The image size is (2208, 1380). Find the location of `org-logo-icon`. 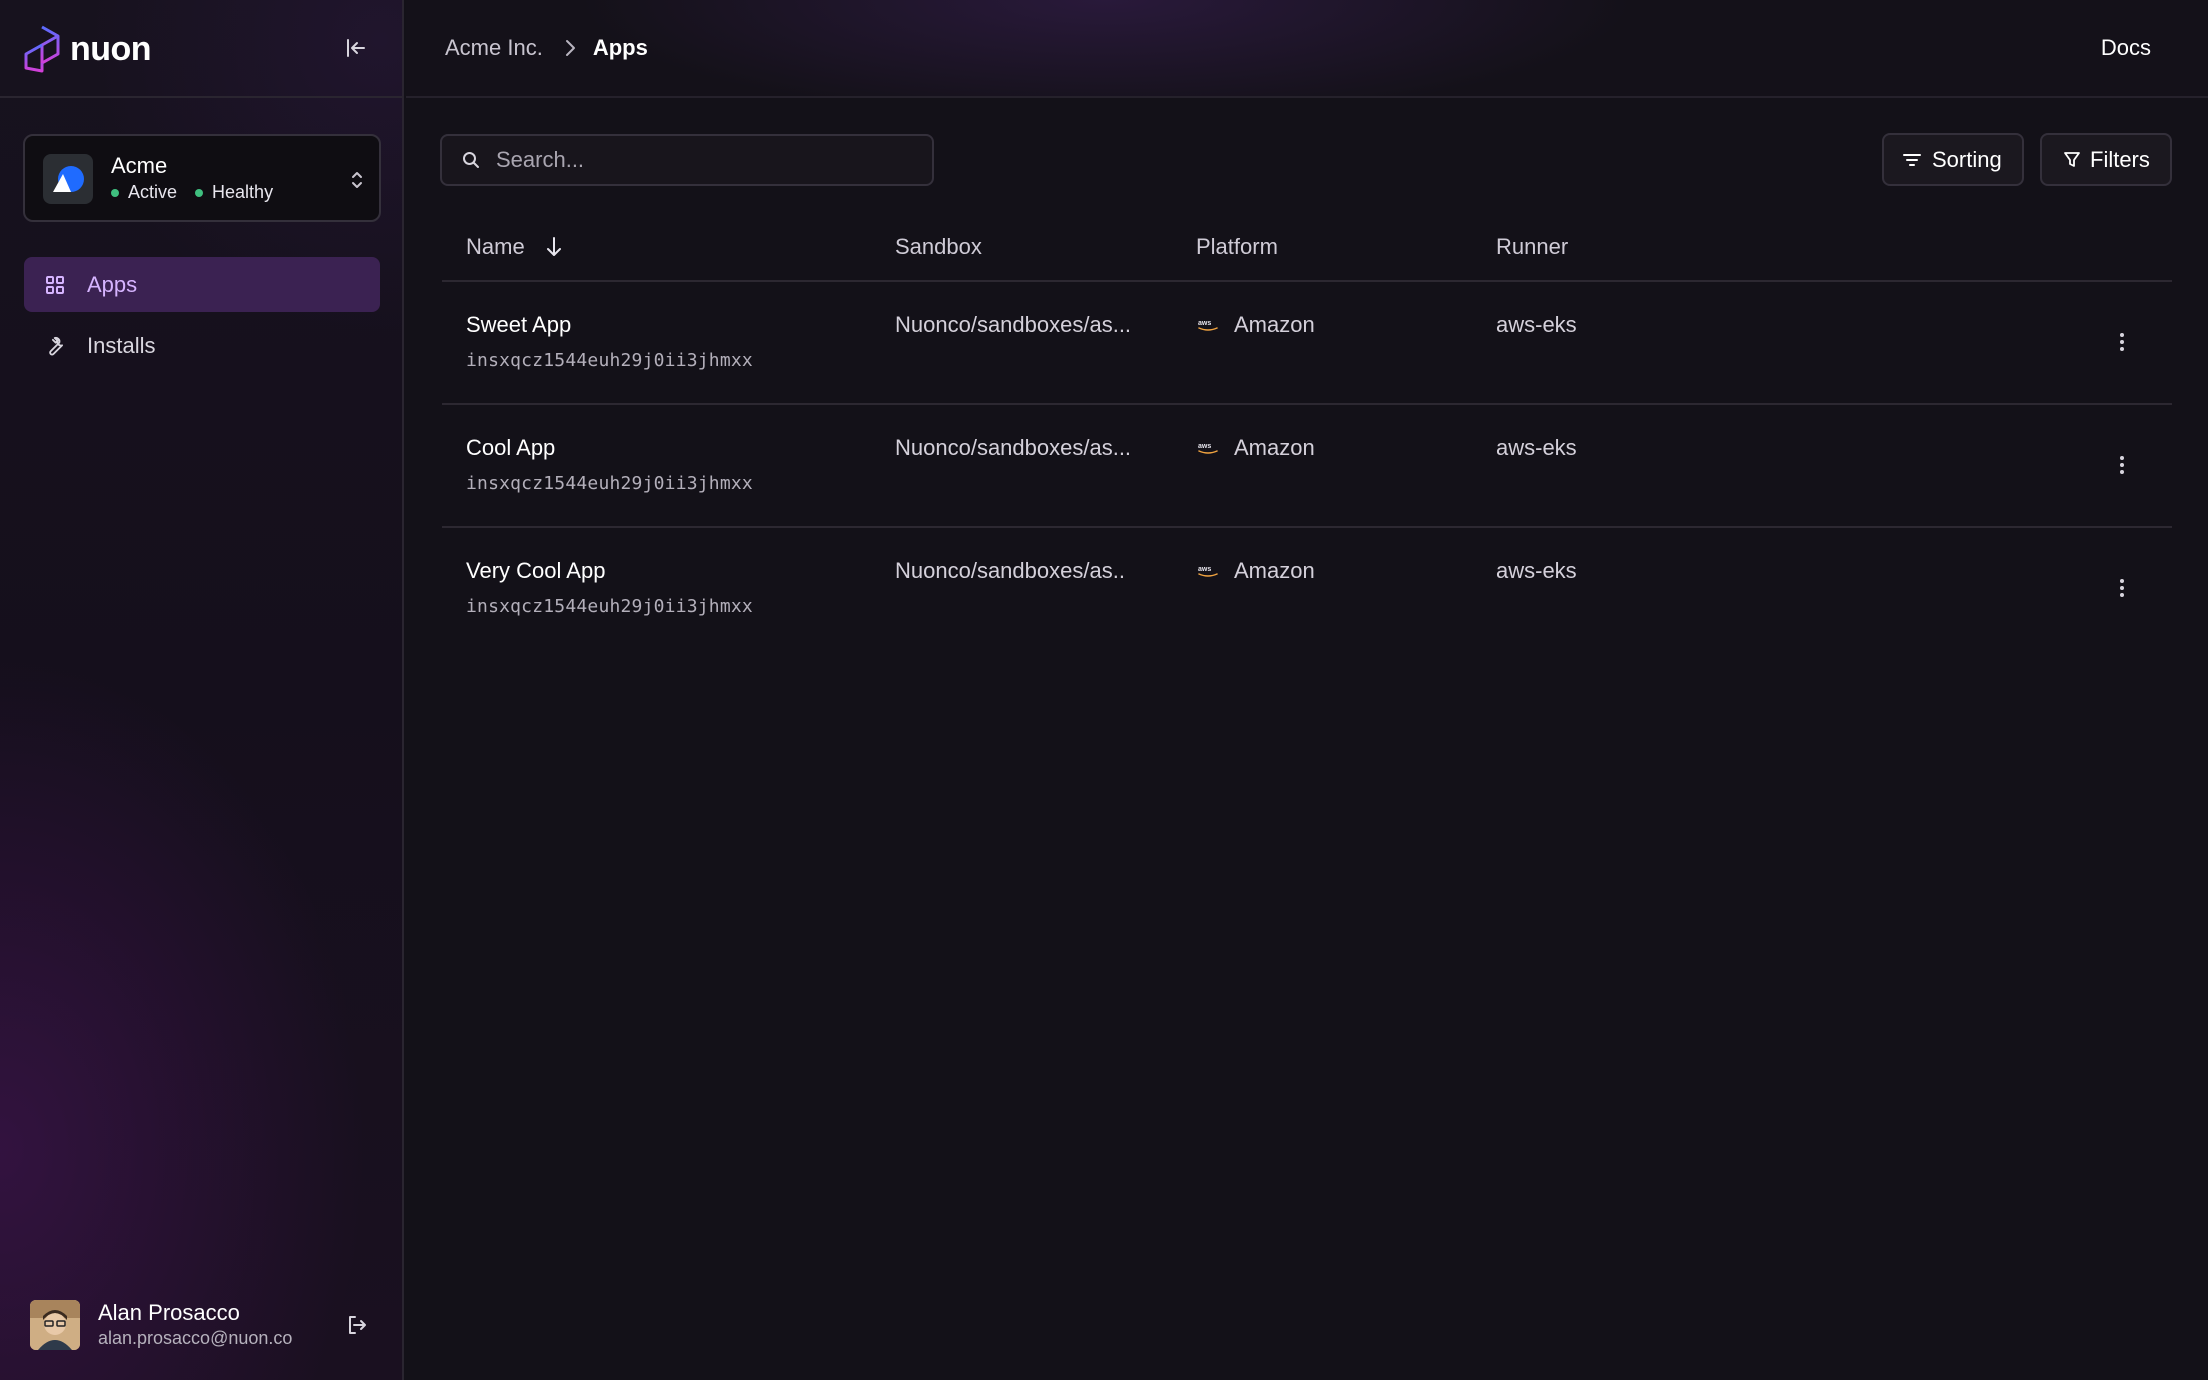

org-logo-icon is located at coordinates (68, 179).